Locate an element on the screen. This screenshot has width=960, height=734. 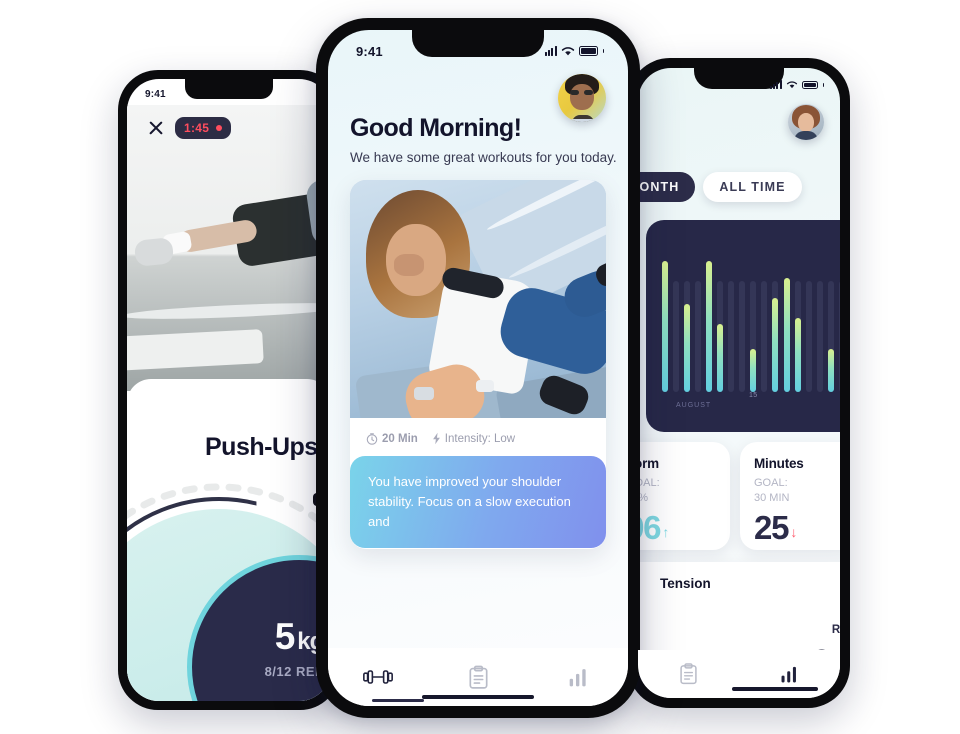
active-tab-indicator is located at coordinates (398, 700).